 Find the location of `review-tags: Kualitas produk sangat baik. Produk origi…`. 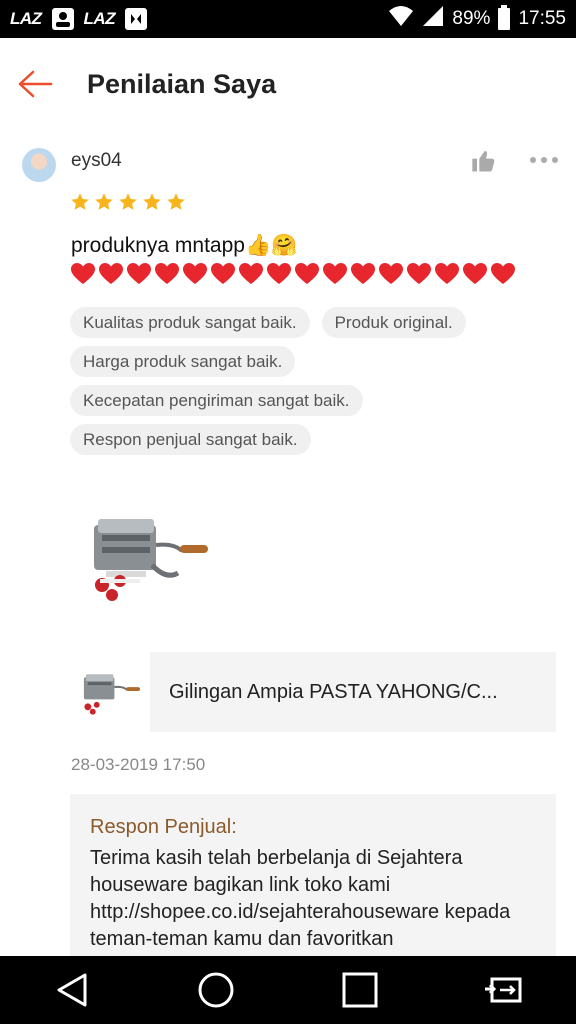

review-tags: Kualitas produk sangat baik. Produk origi… is located at coordinates (305, 381).